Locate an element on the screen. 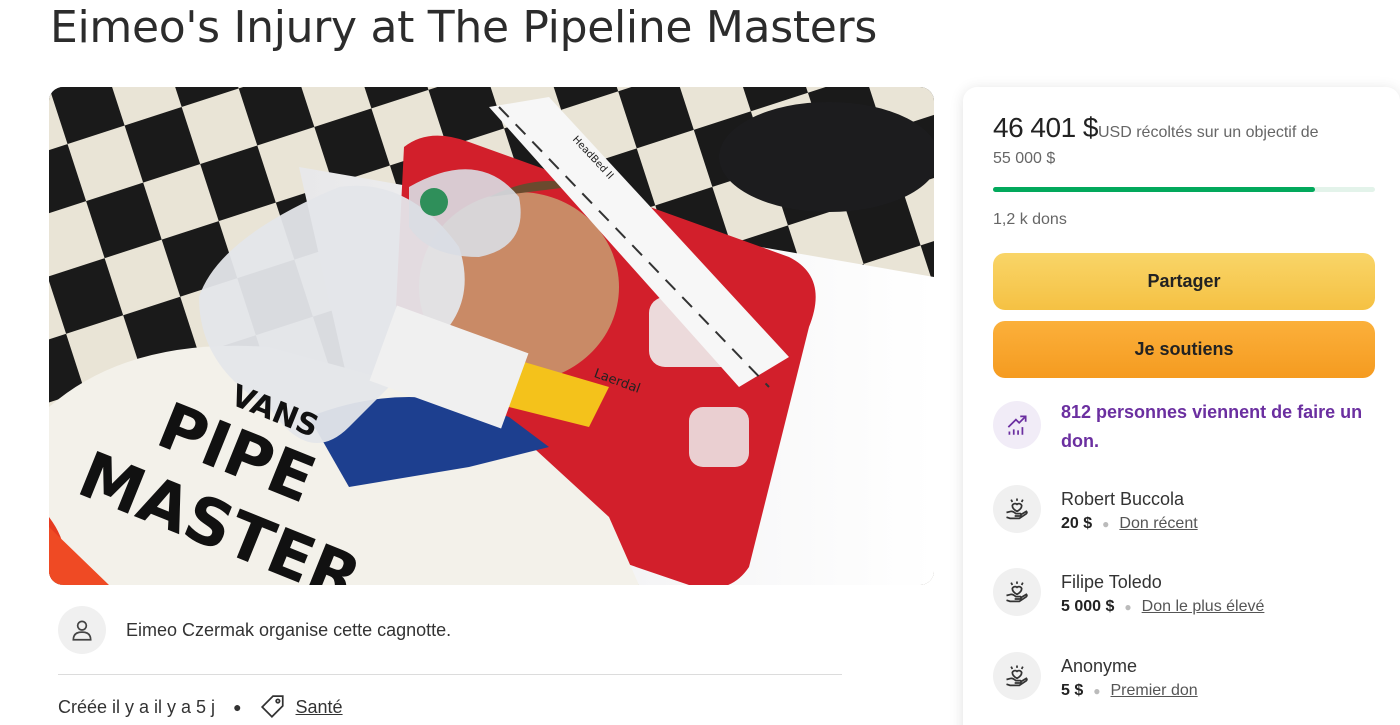 The width and height of the screenshot is (1400, 725). raised-amount: 46 401 $ is located at coordinates (1046, 127).